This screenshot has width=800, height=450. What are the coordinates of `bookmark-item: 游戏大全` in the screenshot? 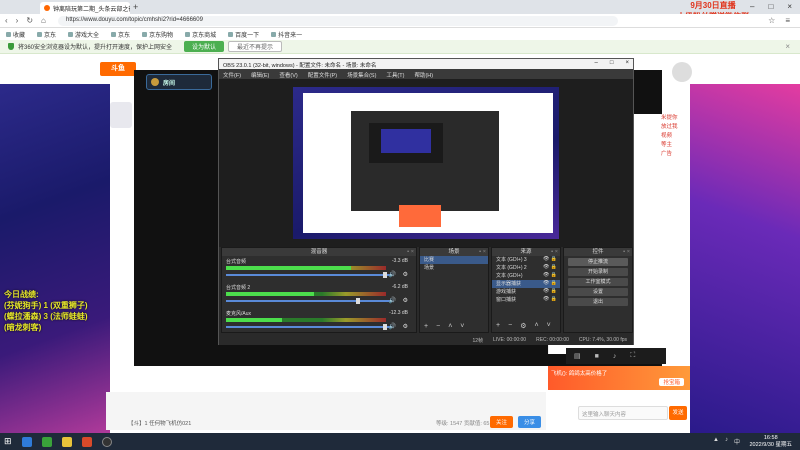 It's located at (83, 34).